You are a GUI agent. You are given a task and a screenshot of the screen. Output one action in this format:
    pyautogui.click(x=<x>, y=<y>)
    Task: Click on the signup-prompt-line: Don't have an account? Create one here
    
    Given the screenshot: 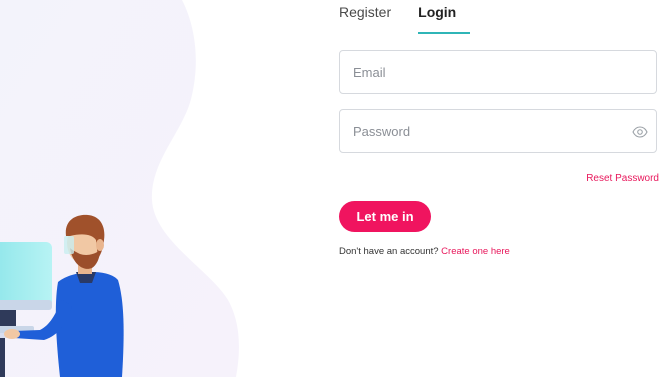 What is the action you would take?
    pyautogui.click(x=424, y=251)
    